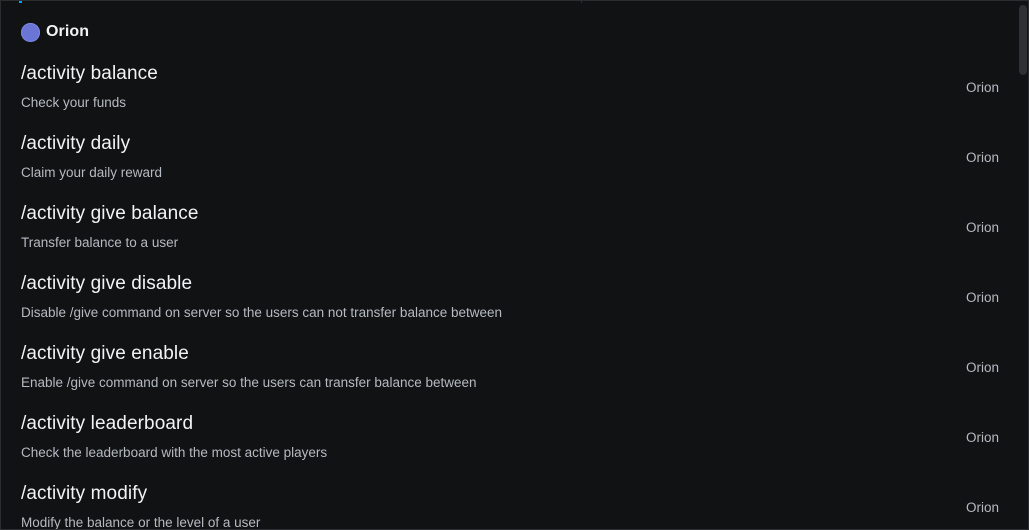 The height and width of the screenshot is (530, 1029). I want to click on top-accent-indicator, so click(20, 2).